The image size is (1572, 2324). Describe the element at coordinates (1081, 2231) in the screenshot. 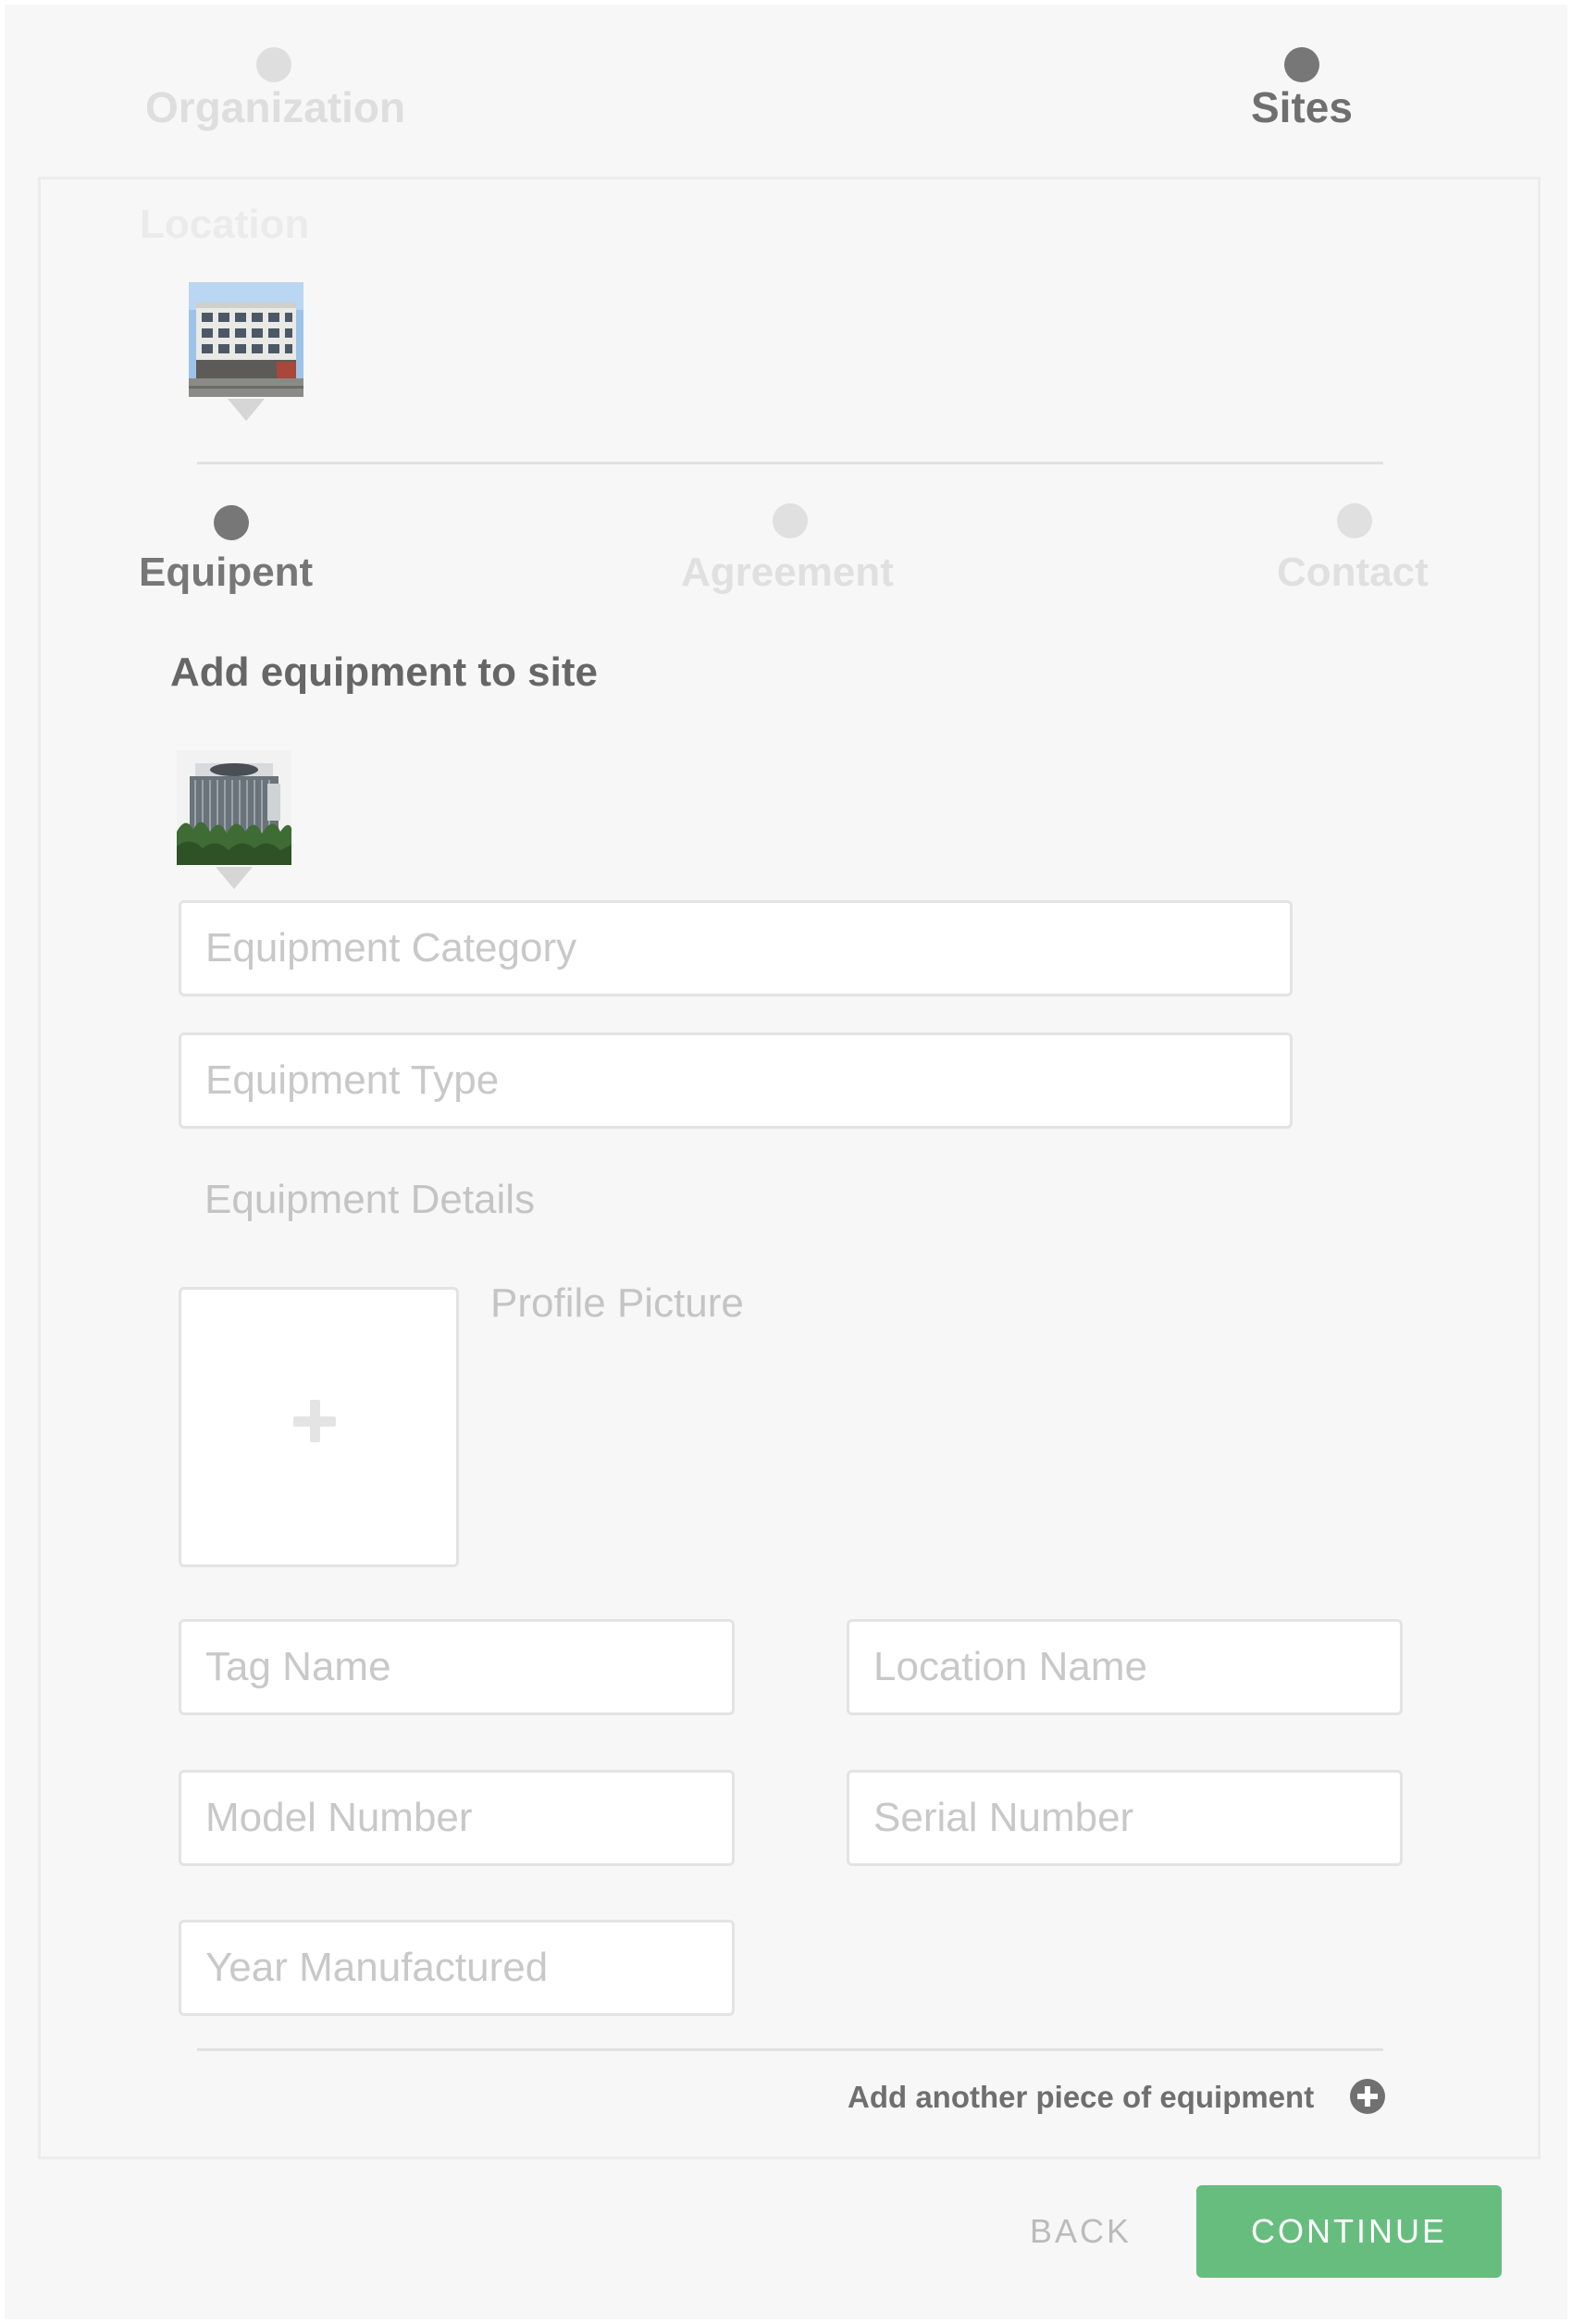

I see `back-button: BACK` at that location.